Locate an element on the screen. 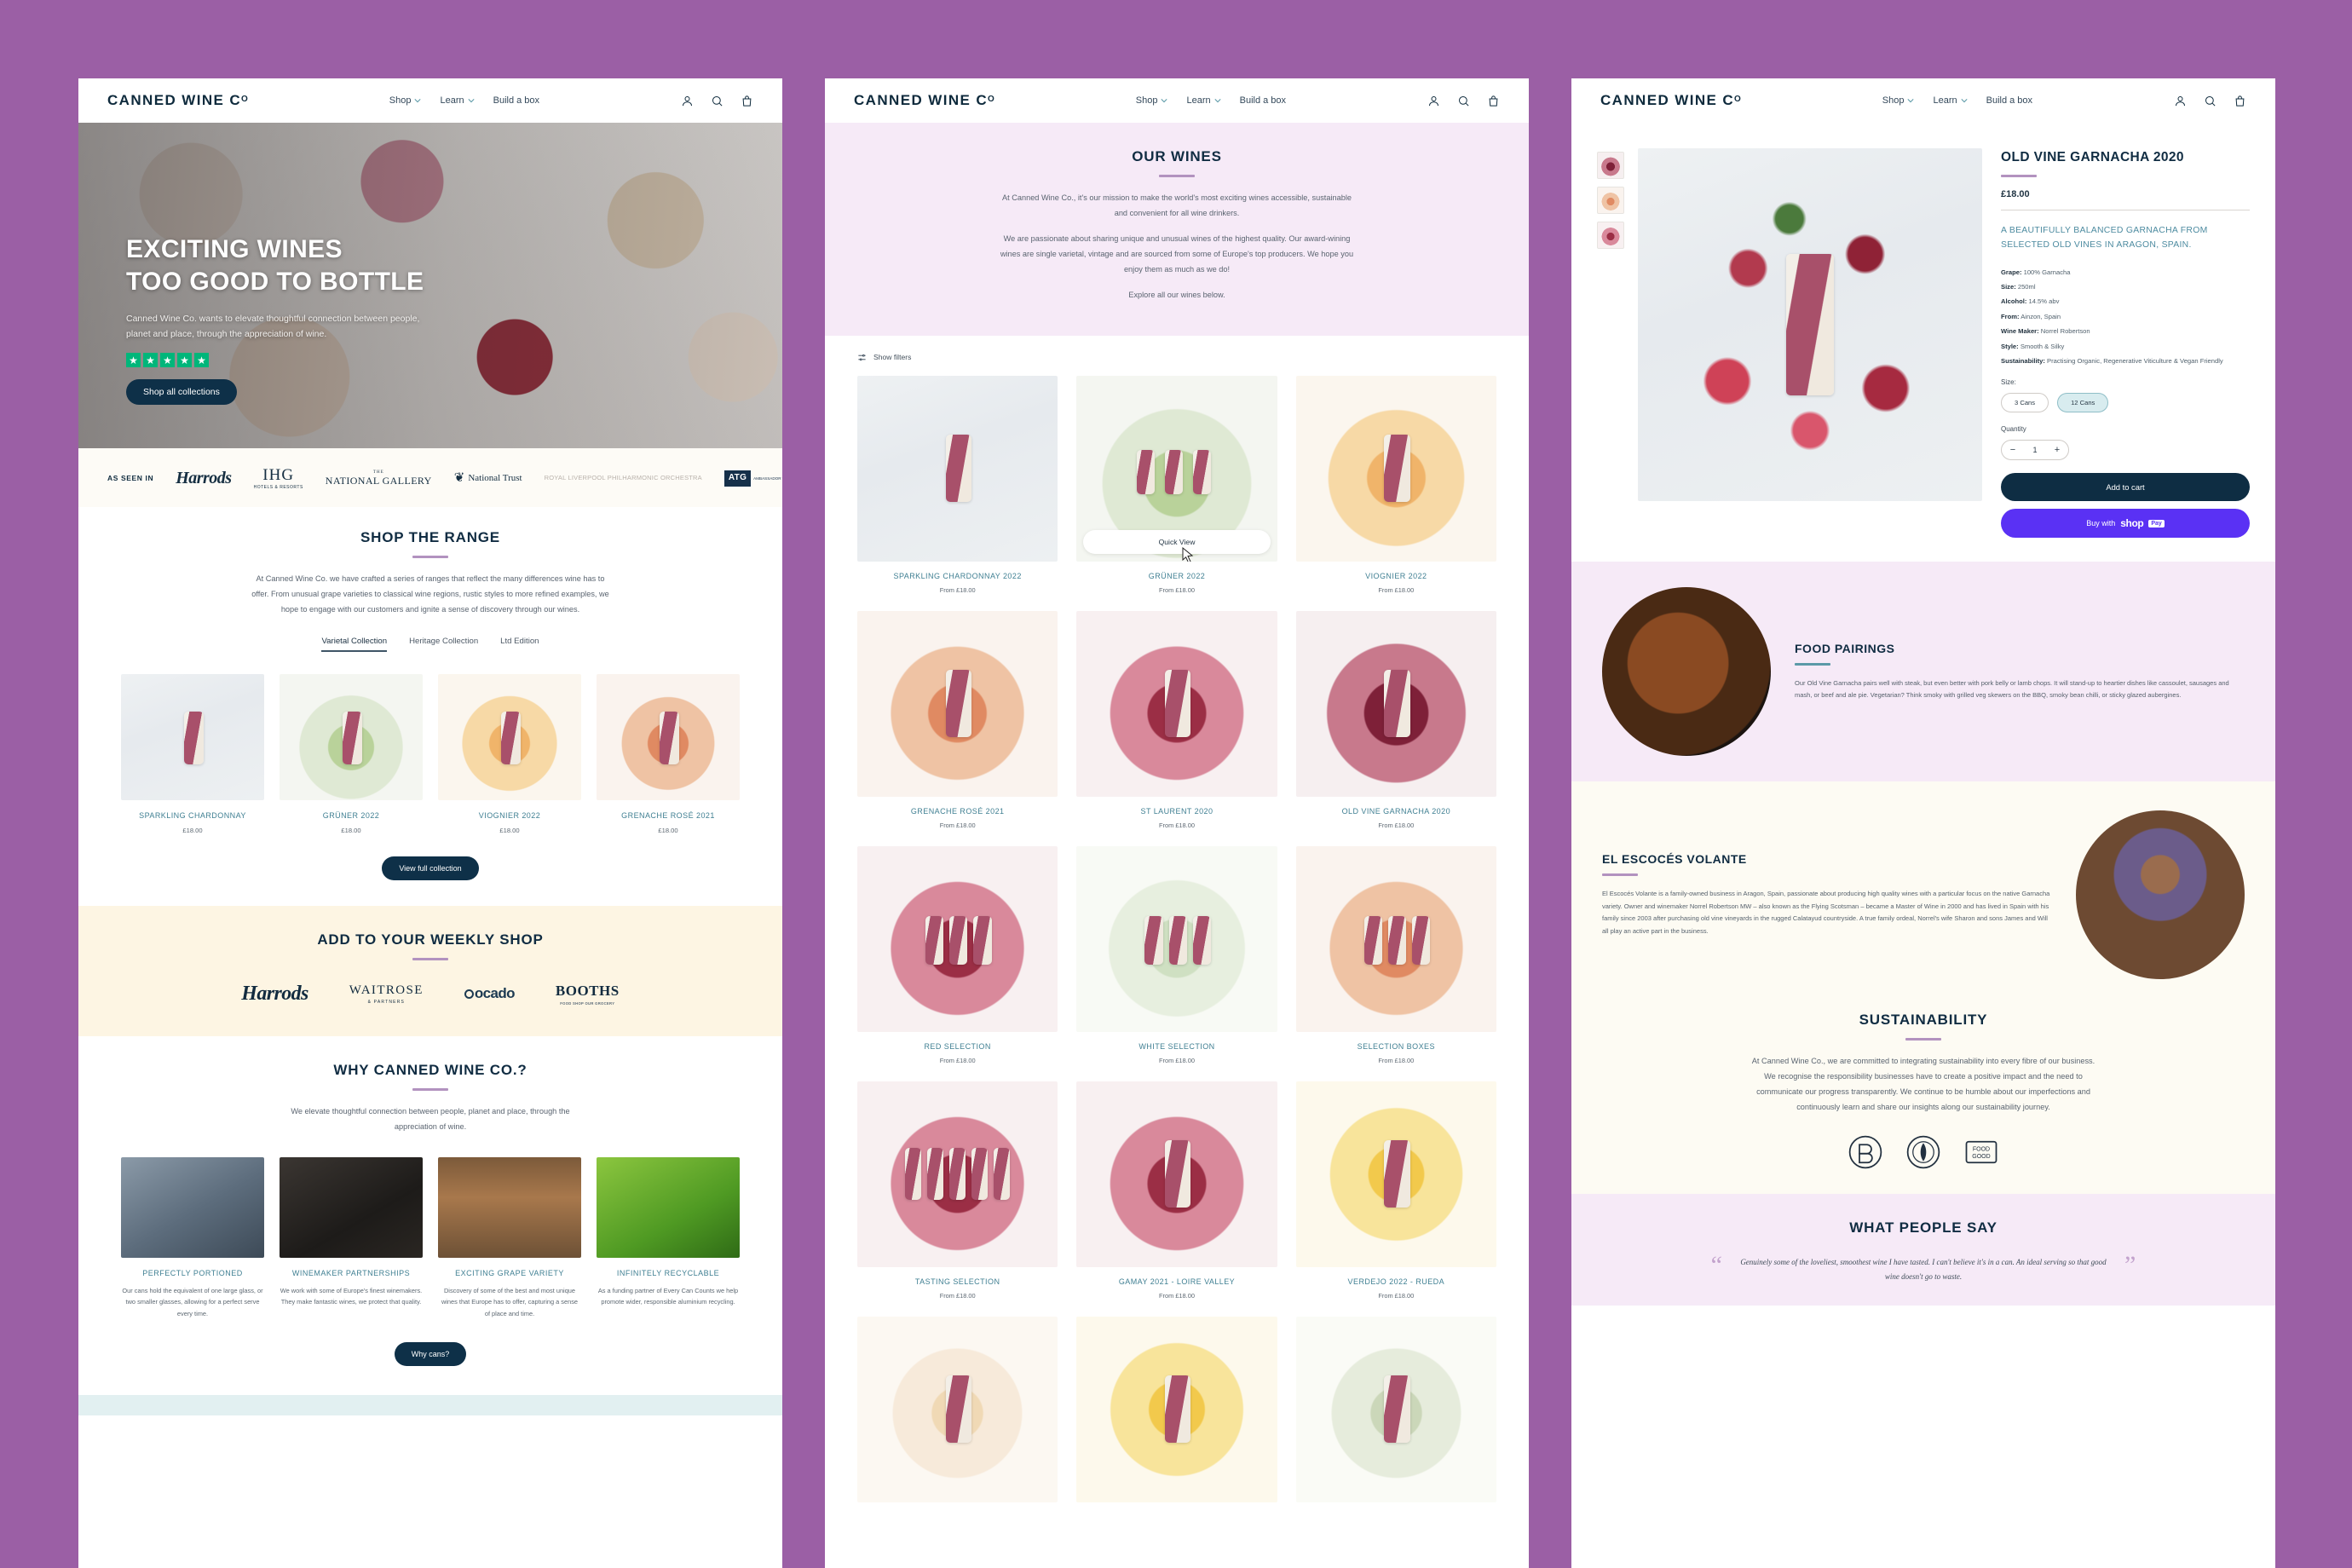 This screenshot has width=2352, height=1568. retailer-ocado: ocado is located at coordinates (490, 993).